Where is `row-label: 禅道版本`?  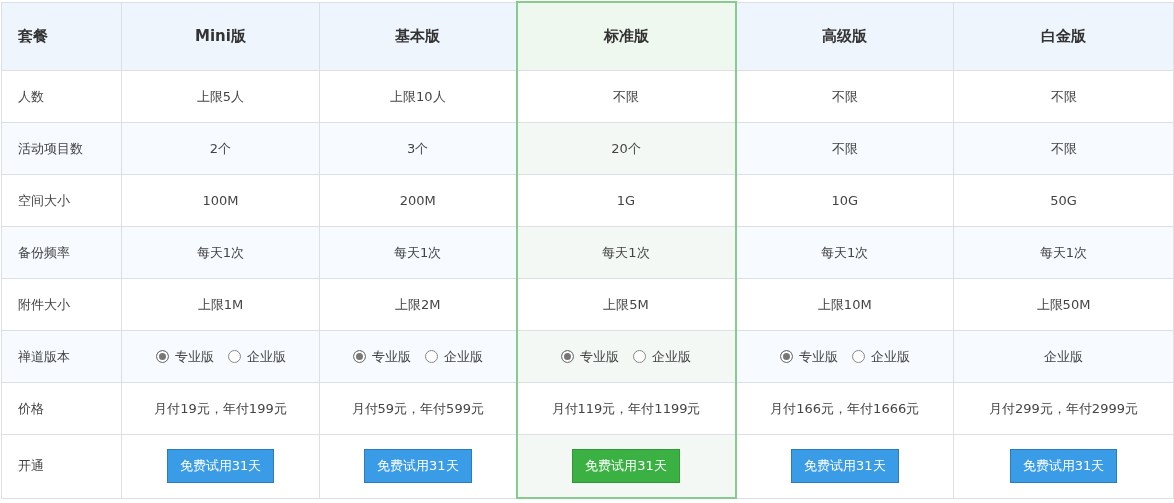
row-label: 禅道版本 is located at coordinates (61, 356).